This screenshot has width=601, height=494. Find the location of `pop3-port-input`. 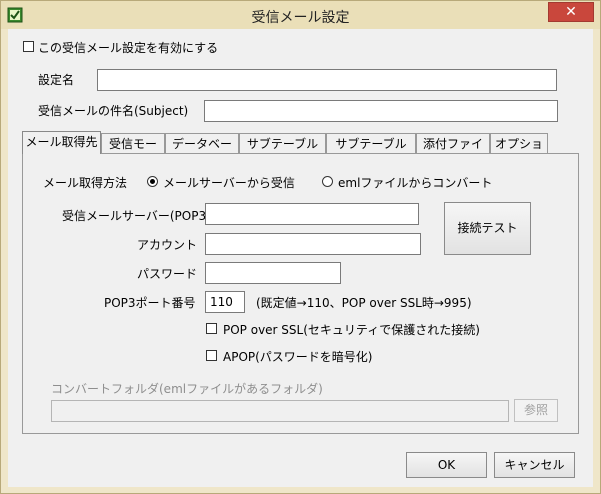

pop3-port-input is located at coordinates (225, 302).